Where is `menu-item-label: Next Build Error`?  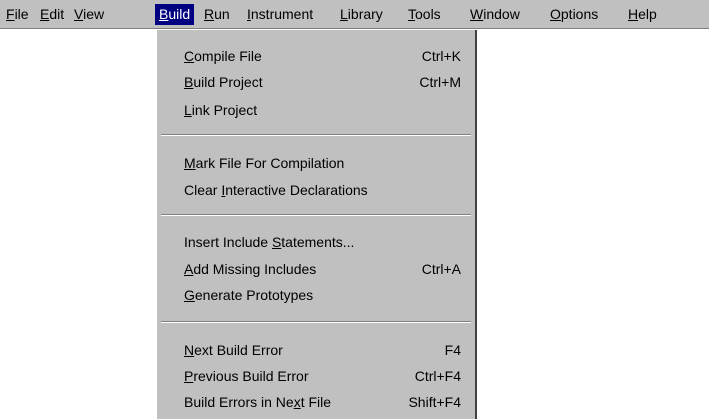
menu-item-label: Next Build Error is located at coordinates (233, 350).